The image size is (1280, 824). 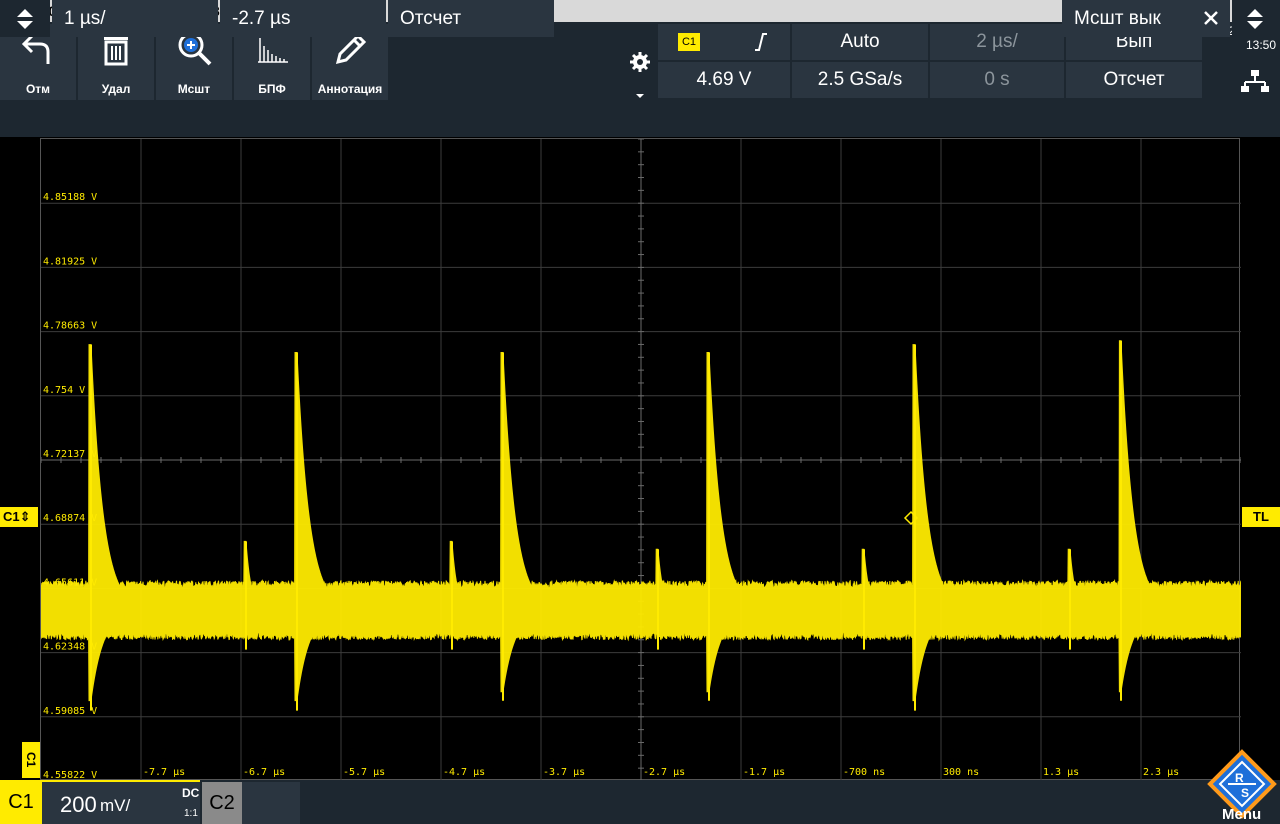 I want to click on y-tick-label: 4.65611 V, so click(x=70, y=582).